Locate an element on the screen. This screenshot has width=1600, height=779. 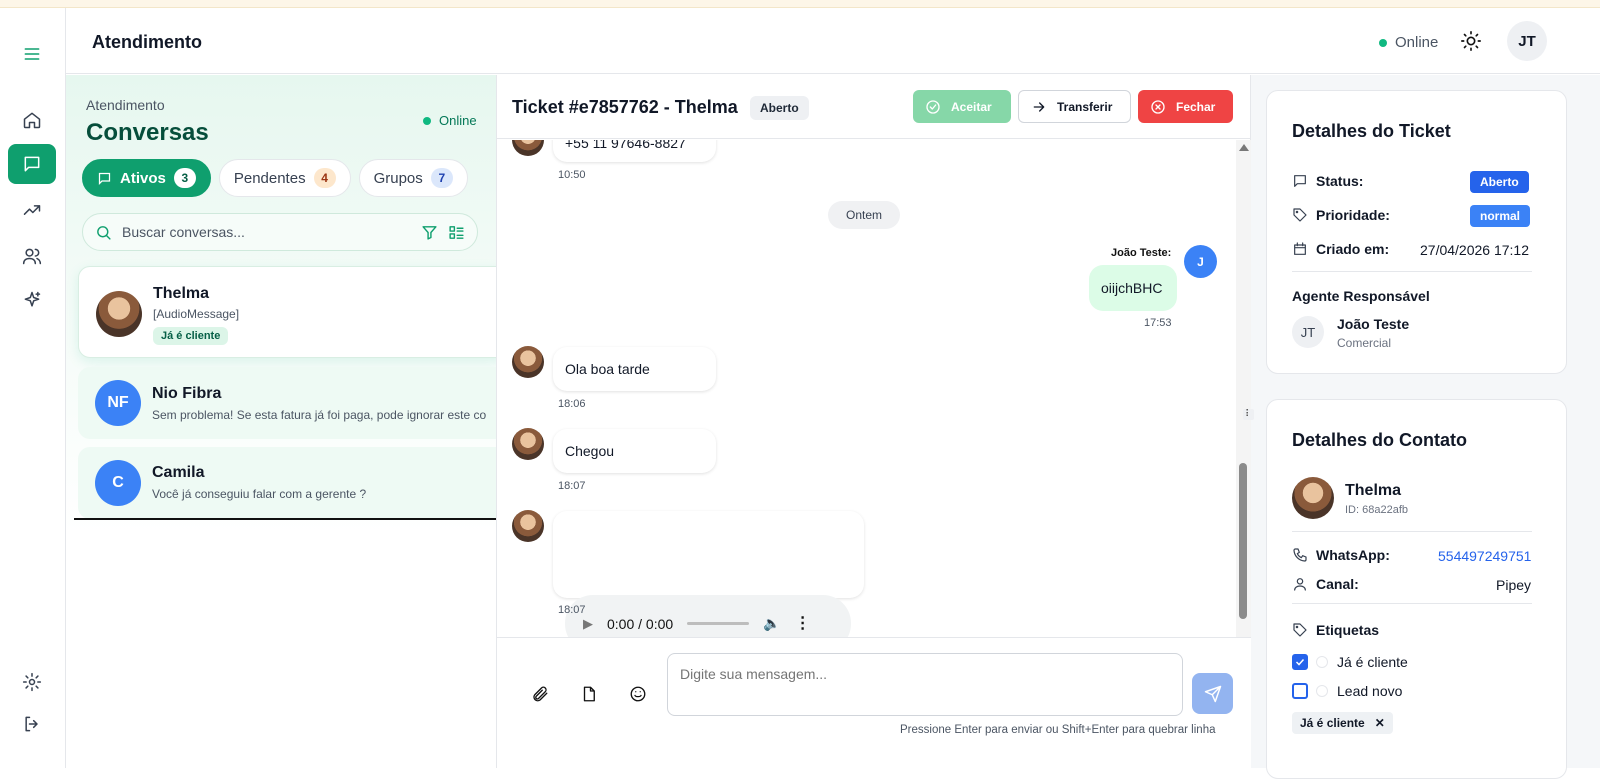
tab-ativos: Ativos 3 is located at coordinates (146, 178).